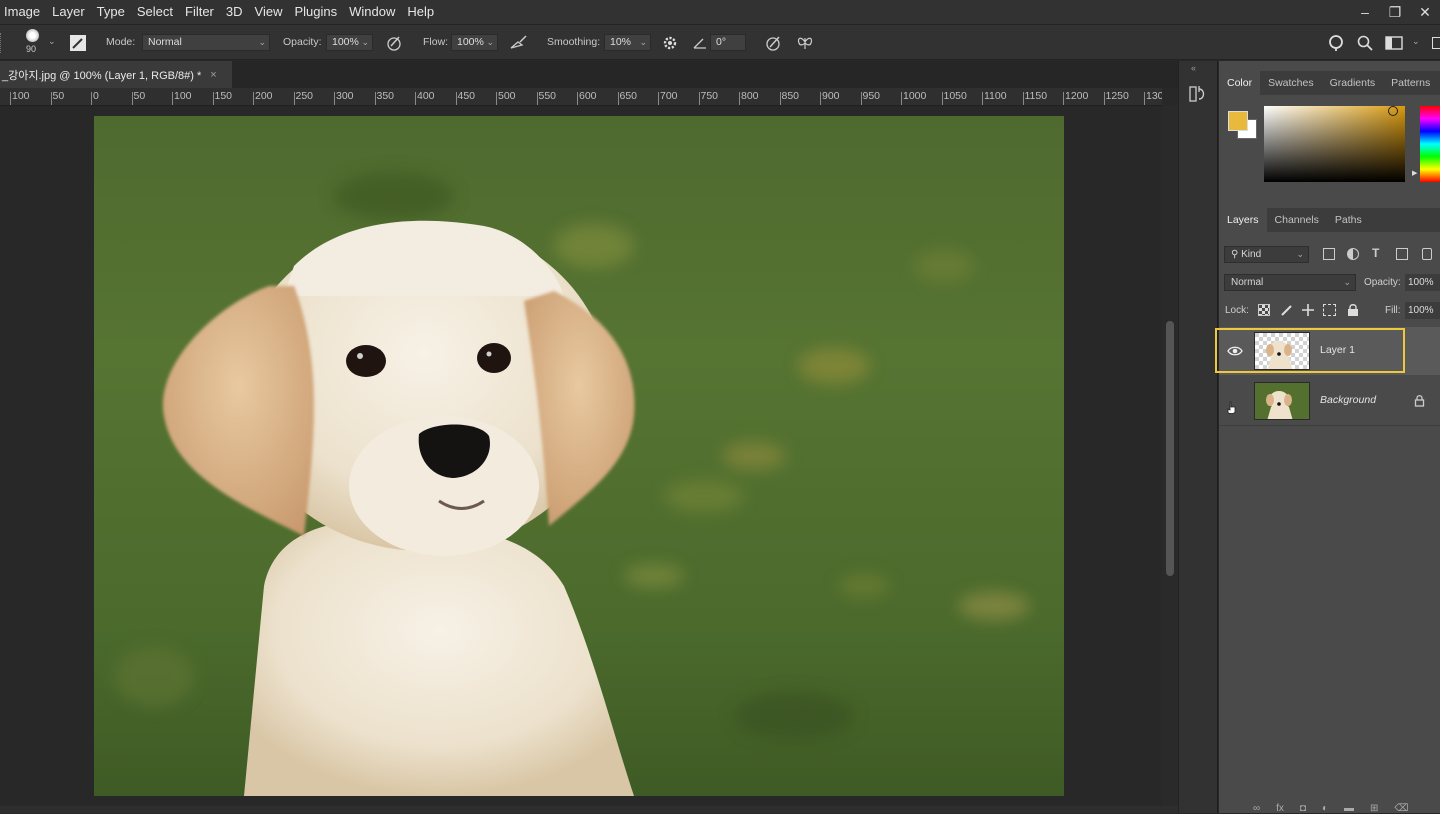  Describe the element at coordinates (183, 96) in the screenshot. I see `ruler-tick-label: 100` at that location.